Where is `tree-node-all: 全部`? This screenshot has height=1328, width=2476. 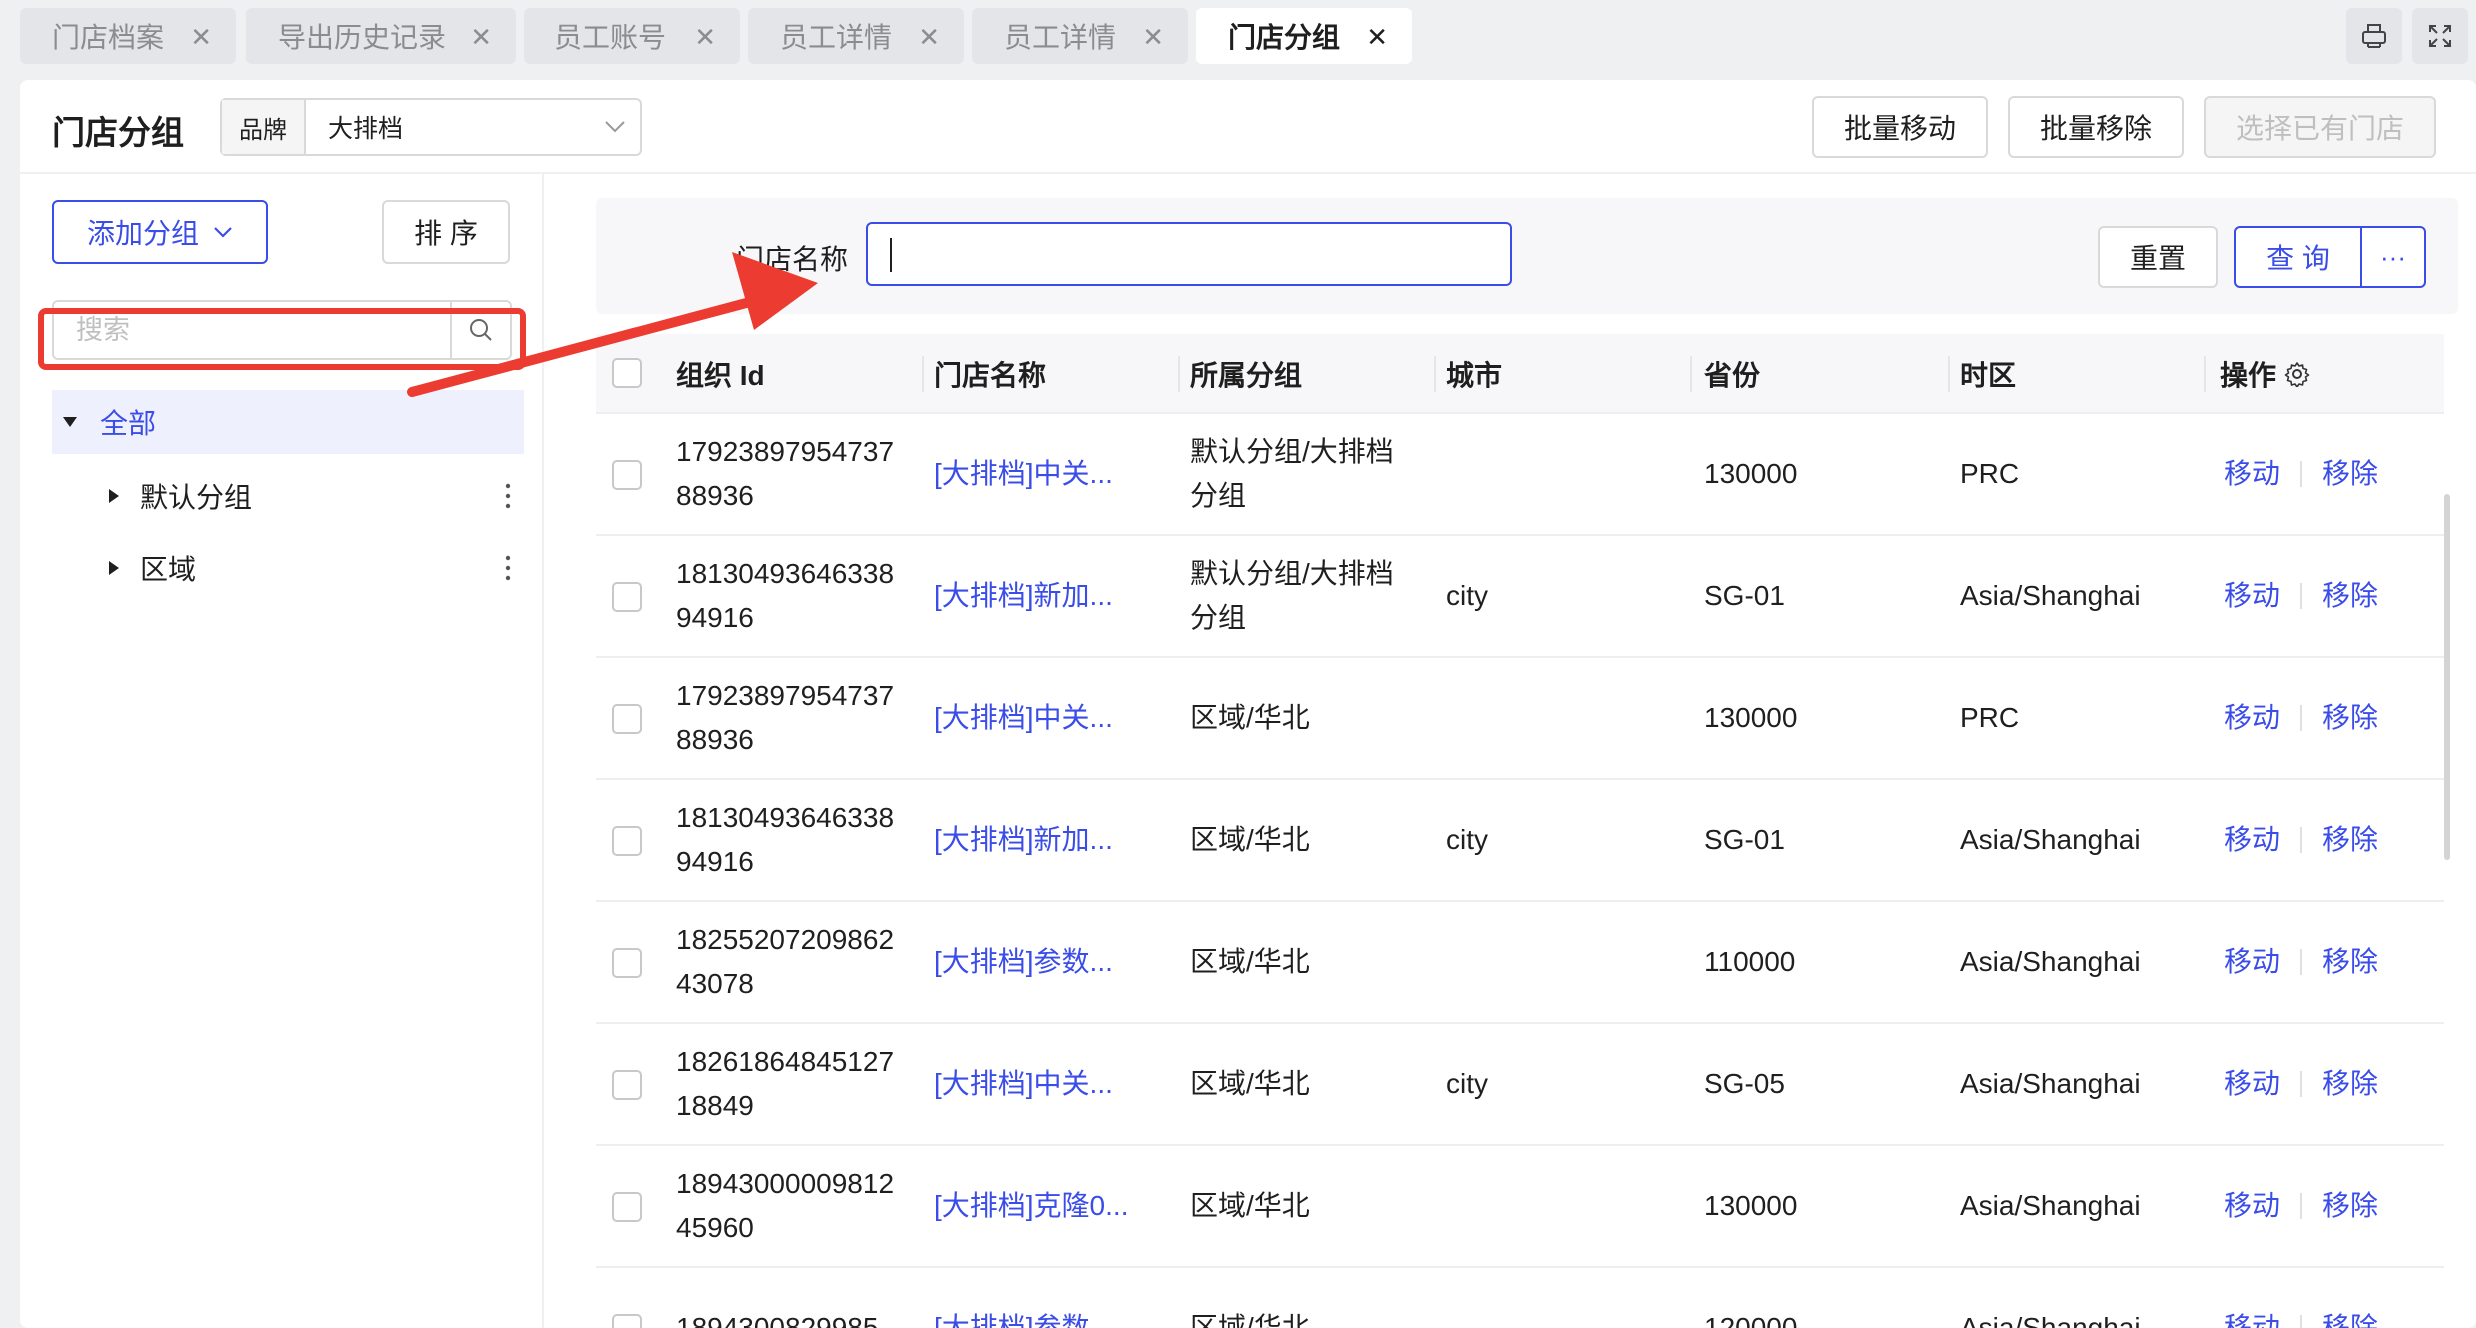 tree-node-all: 全部 is located at coordinates (288, 422).